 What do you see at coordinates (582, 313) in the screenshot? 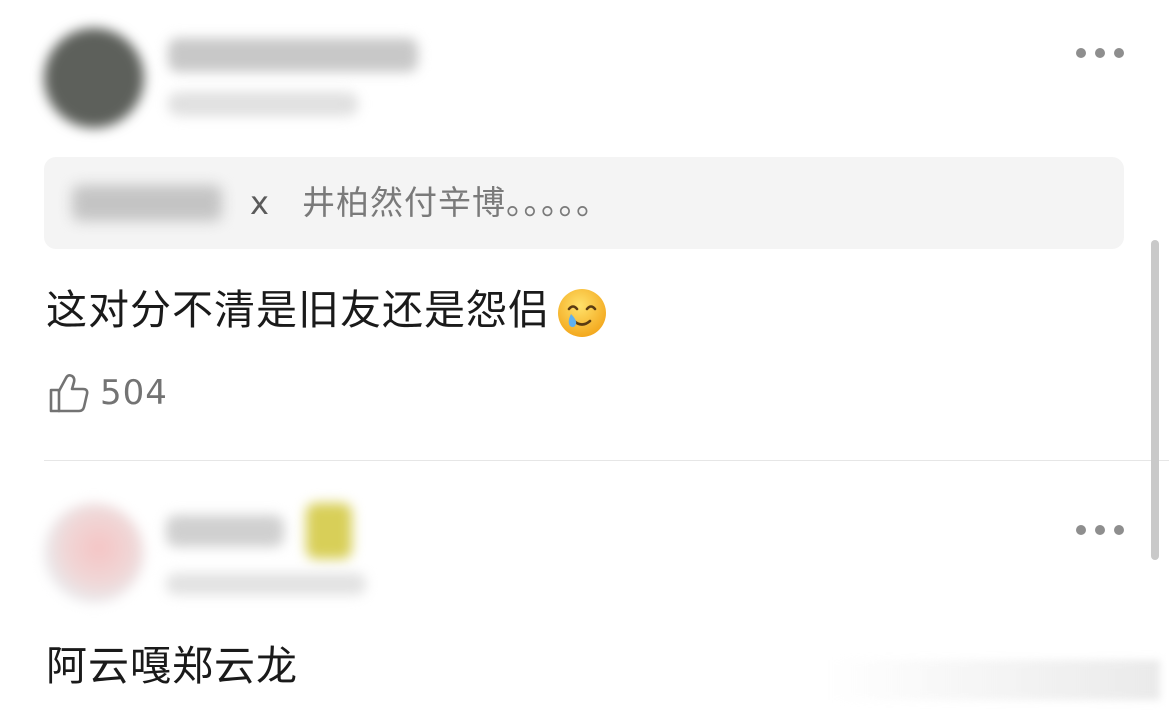
I see `crying-smile-emoji-icon` at bounding box center [582, 313].